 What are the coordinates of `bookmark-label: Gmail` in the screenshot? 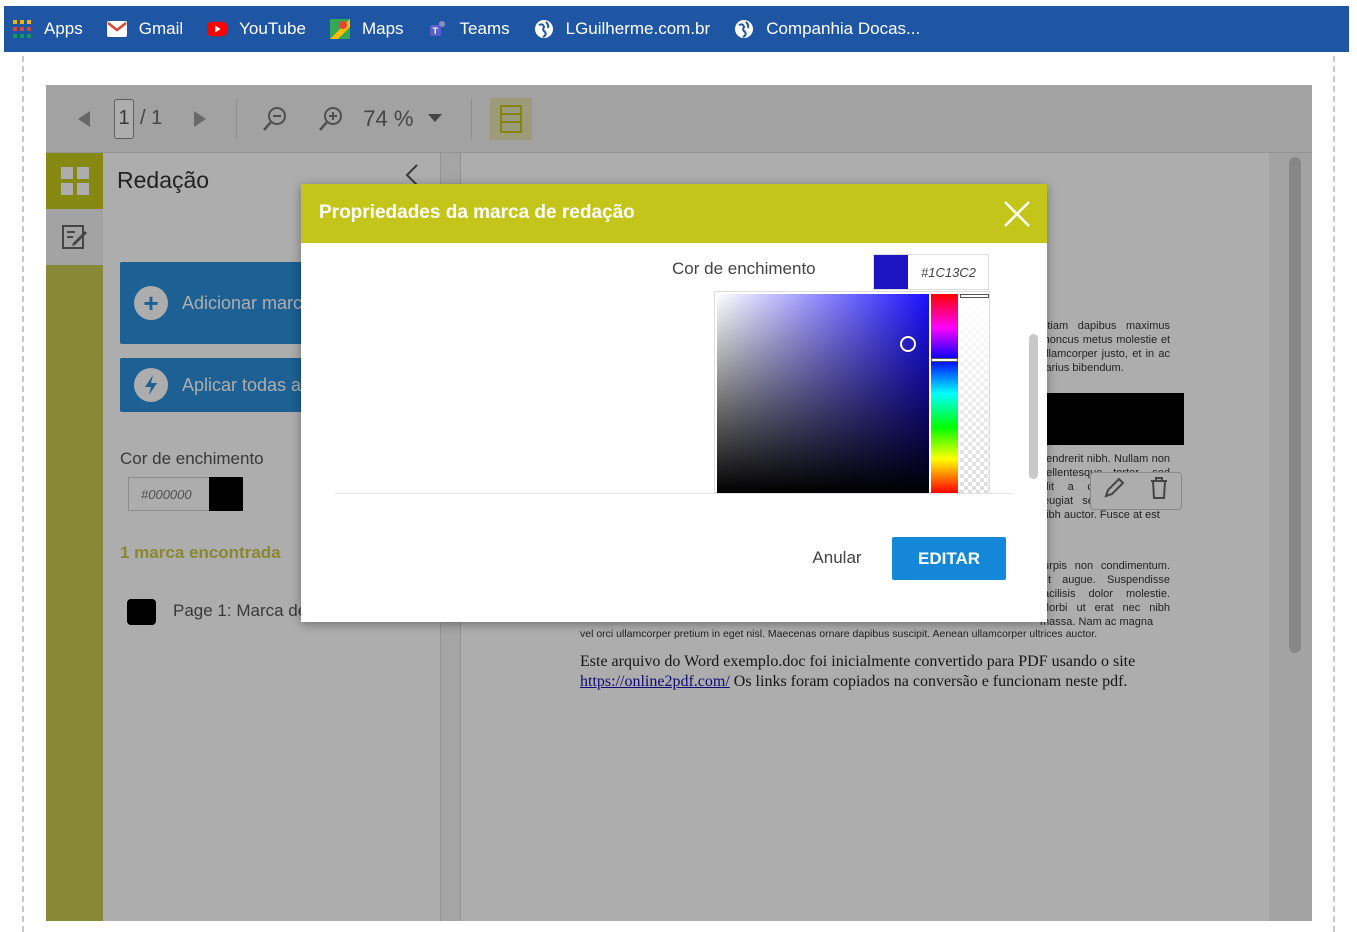 It's located at (161, 28).